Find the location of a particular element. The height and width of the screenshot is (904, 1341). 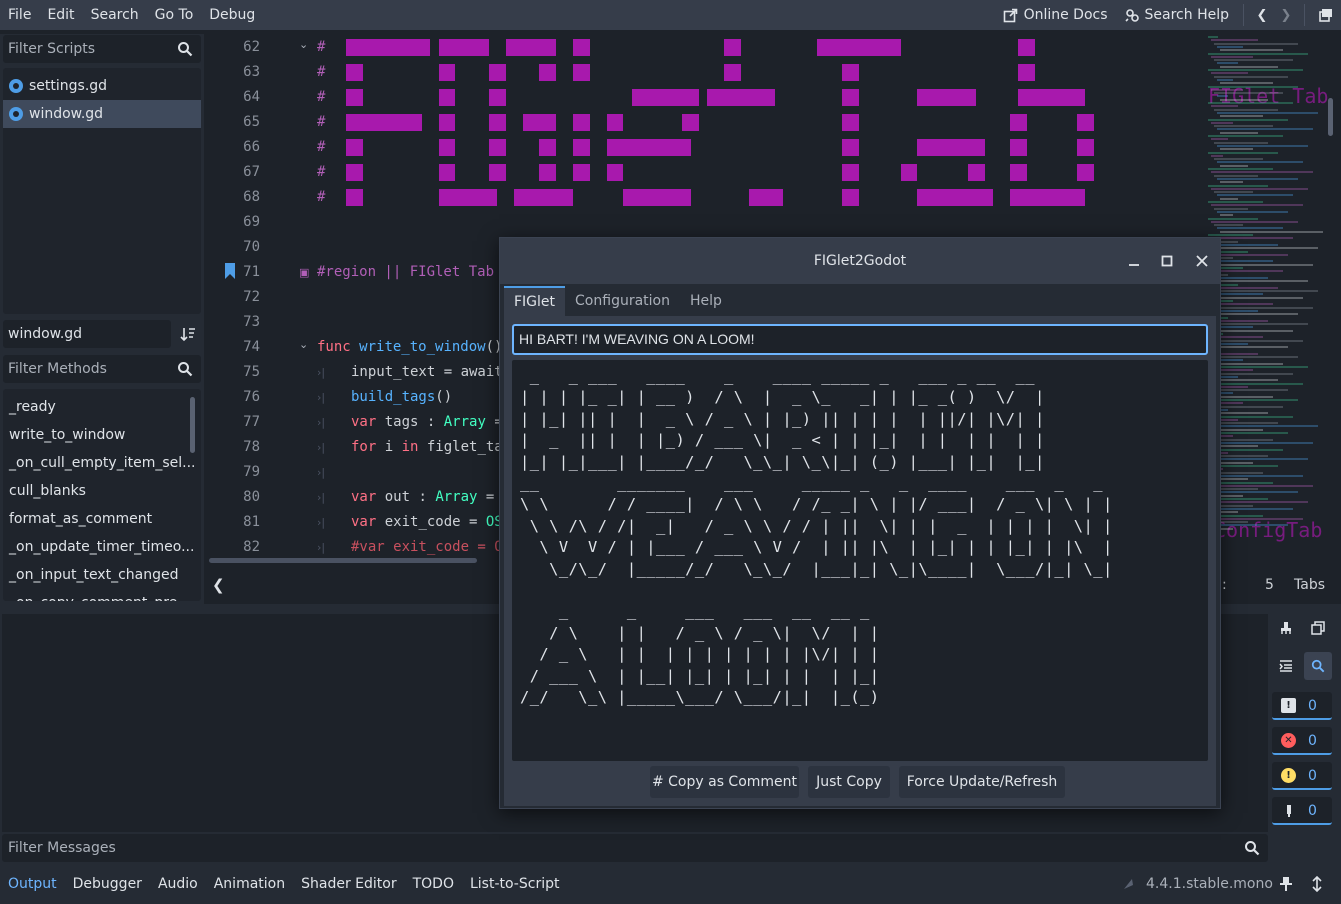

tab-todo: TODO is located at coordinates (433, 884).